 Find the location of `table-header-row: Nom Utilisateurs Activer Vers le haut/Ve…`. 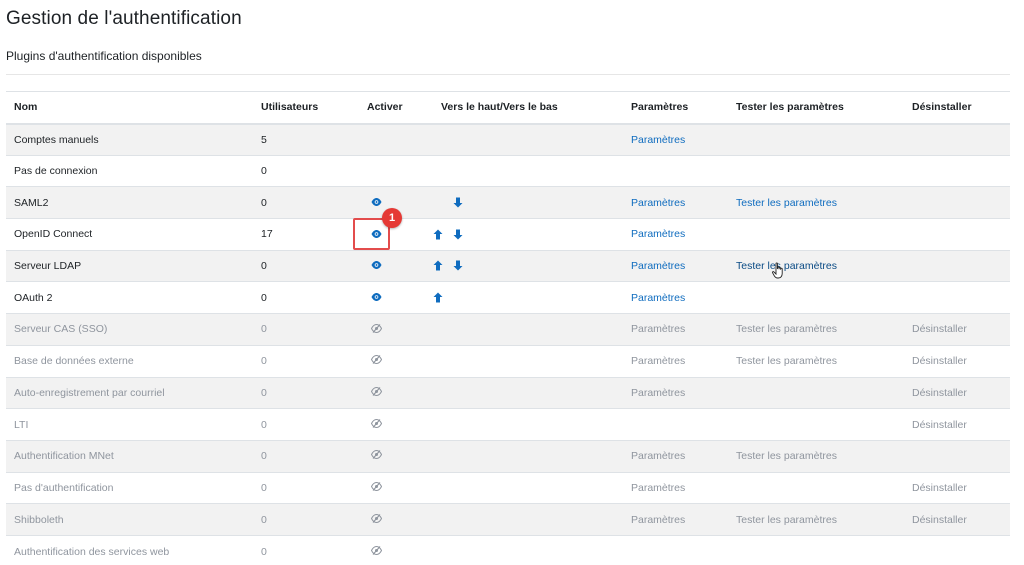

table-header-row: Nom Utilisateurs Activer Vers le haut/Ve… is located at coordinates (508, 108).